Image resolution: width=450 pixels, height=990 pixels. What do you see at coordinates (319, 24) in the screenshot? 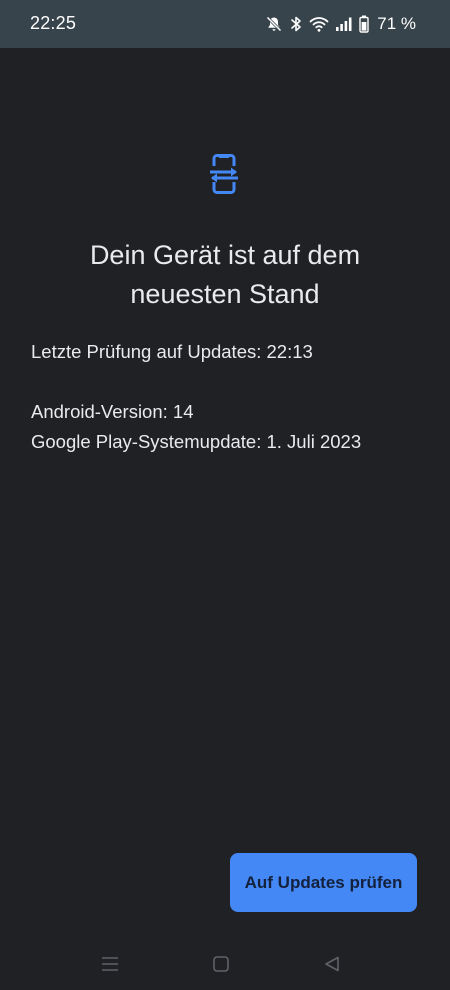
I see `wifi-icon` at bounding box center [319, 24].